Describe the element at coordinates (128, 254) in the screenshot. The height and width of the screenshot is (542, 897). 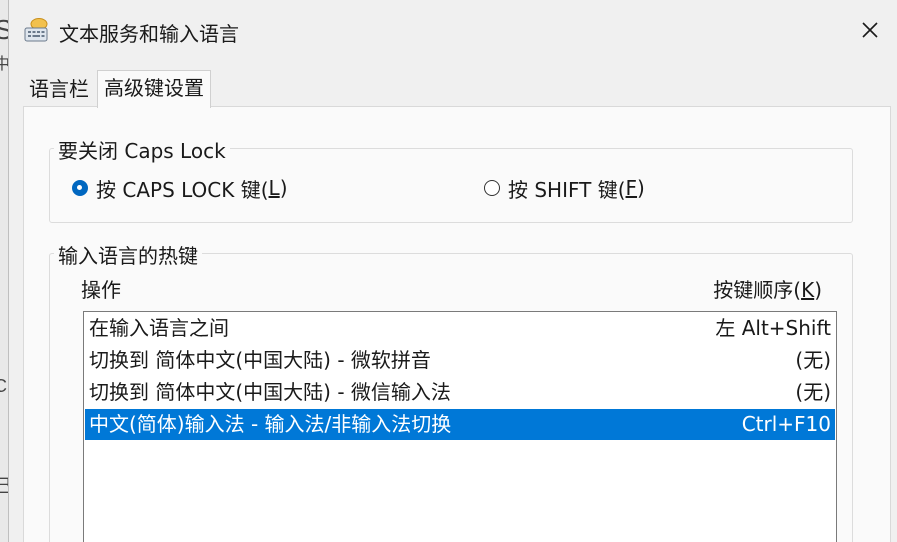
I see `hotkeys-legend: 输入语言的热键` at that location.